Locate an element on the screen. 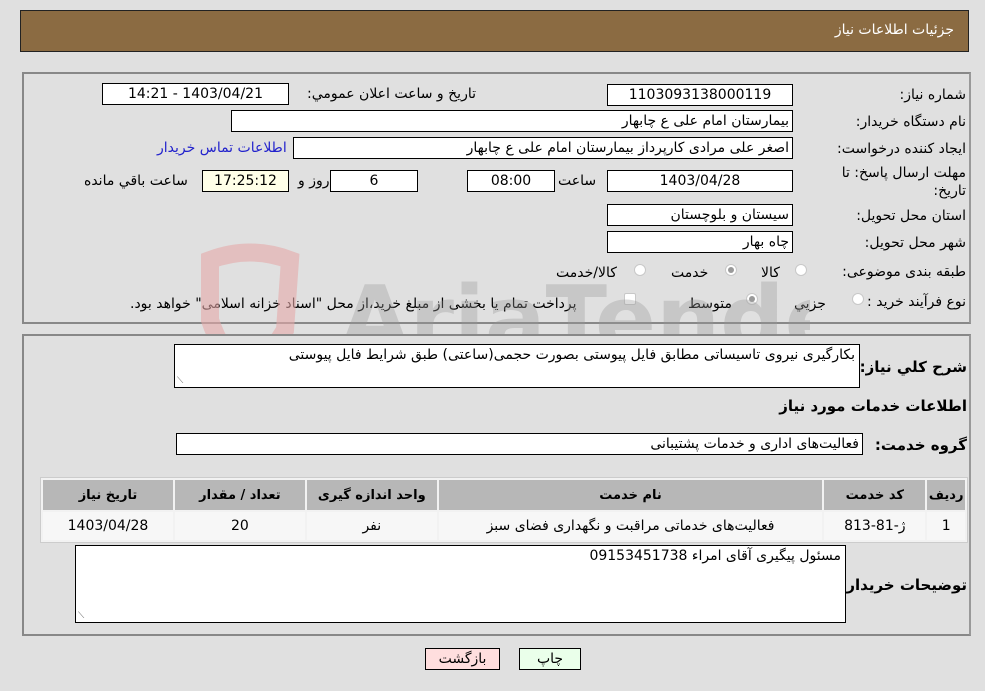 Image resolution: width=985 pixels, height=691 pixels. services-heading: اطلاعات خدمات مورد نیاز is located at coordinates (873, 406).